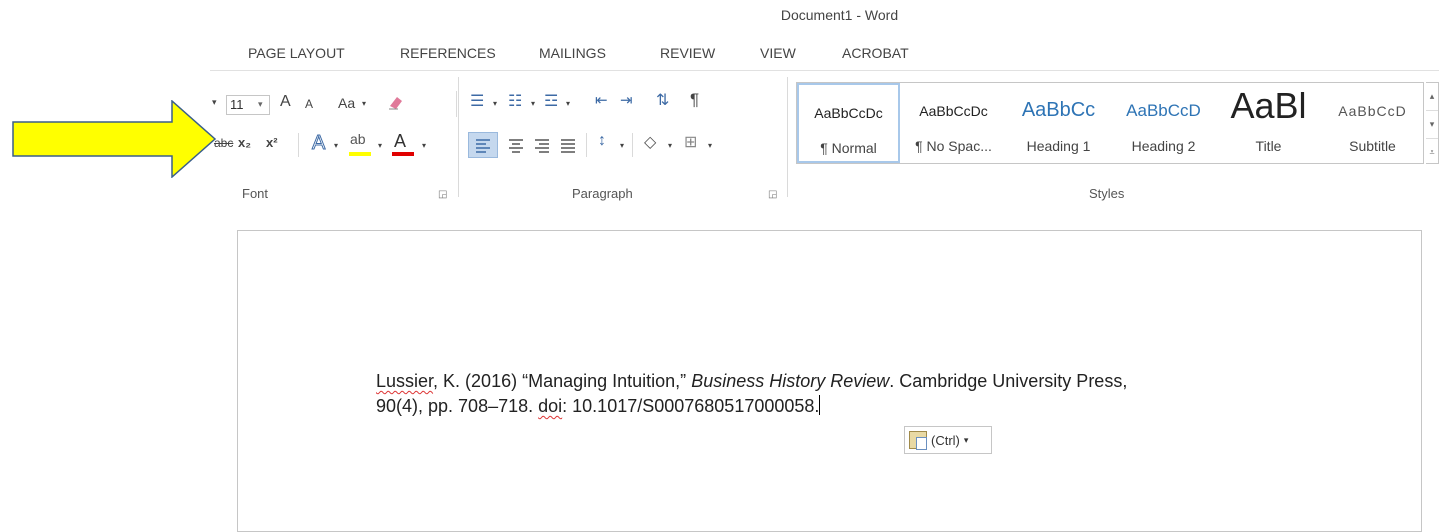  Describe the element at coordinates (687, 53) in the screenshot. I see `tab-review: REVIEW` at that location.